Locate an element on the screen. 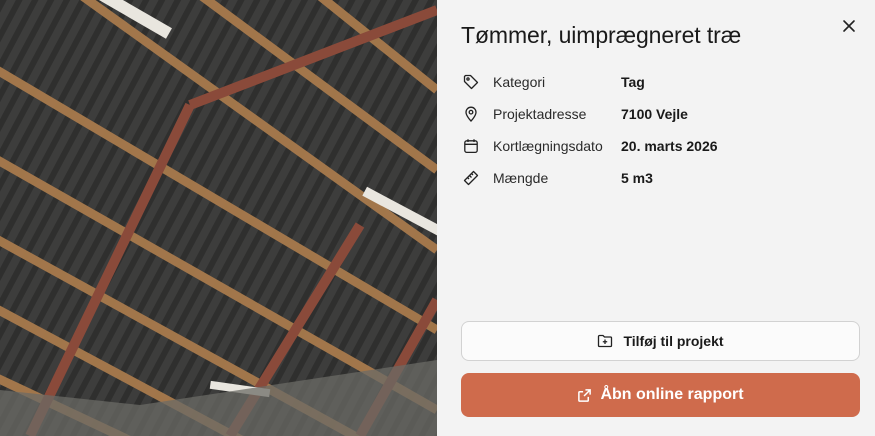  location-pin-icon is located at coordinates (471, 114).